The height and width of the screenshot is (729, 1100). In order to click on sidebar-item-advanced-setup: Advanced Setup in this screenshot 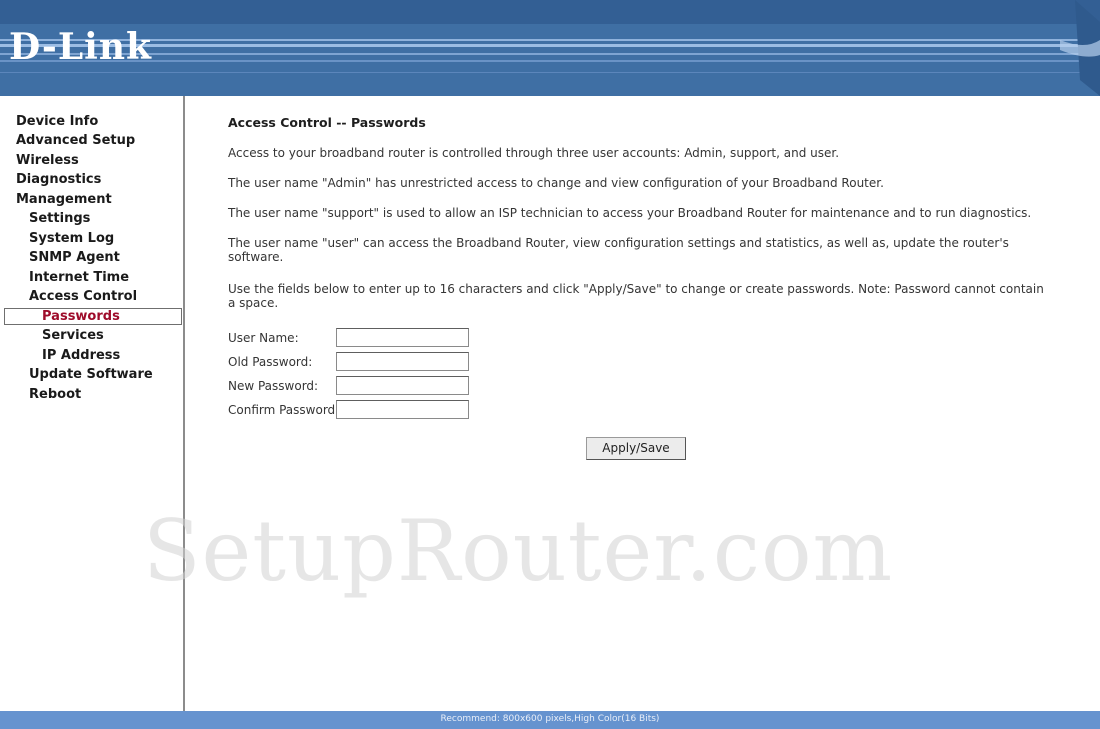, I will do `click(75, 140)`.